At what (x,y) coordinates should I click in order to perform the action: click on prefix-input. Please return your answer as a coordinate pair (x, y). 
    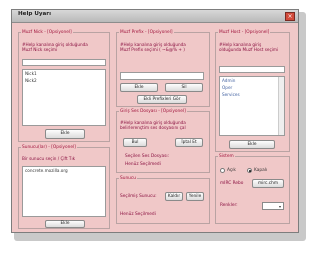
    Looking at the image, I should click on (162, 76).